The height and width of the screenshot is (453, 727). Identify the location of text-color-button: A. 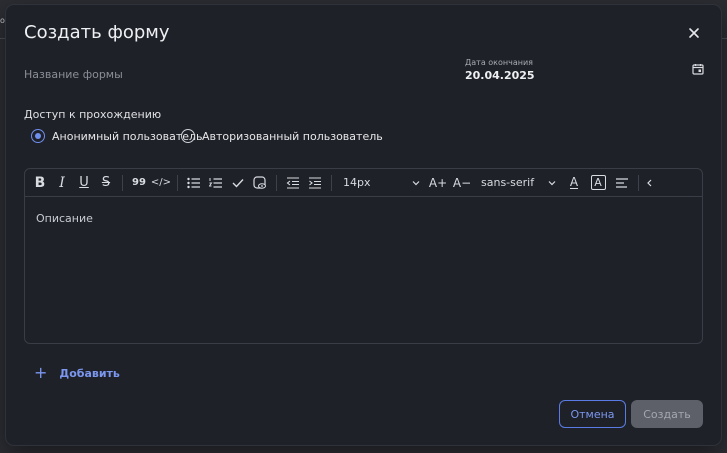
(574, 183).